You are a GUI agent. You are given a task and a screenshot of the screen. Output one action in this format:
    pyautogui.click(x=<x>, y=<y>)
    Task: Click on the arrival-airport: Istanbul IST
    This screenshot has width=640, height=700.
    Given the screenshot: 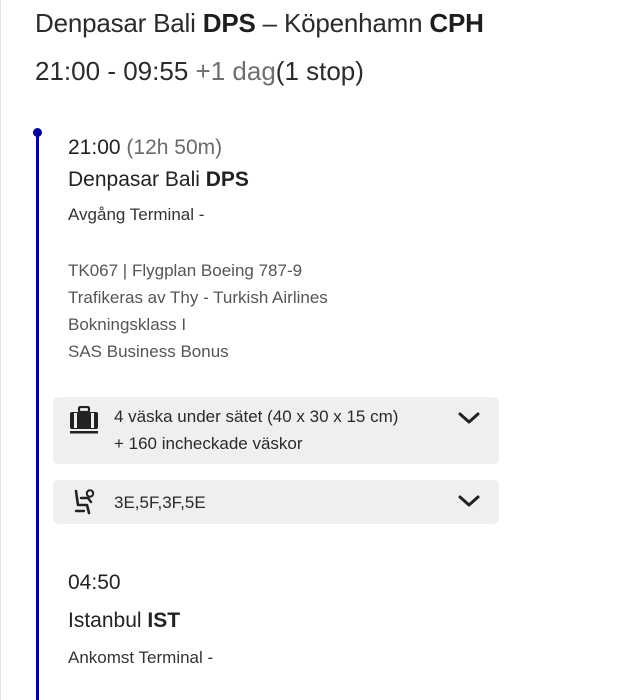 What is the action you would take?
    pyautogui.click(x=124, y=621)
    